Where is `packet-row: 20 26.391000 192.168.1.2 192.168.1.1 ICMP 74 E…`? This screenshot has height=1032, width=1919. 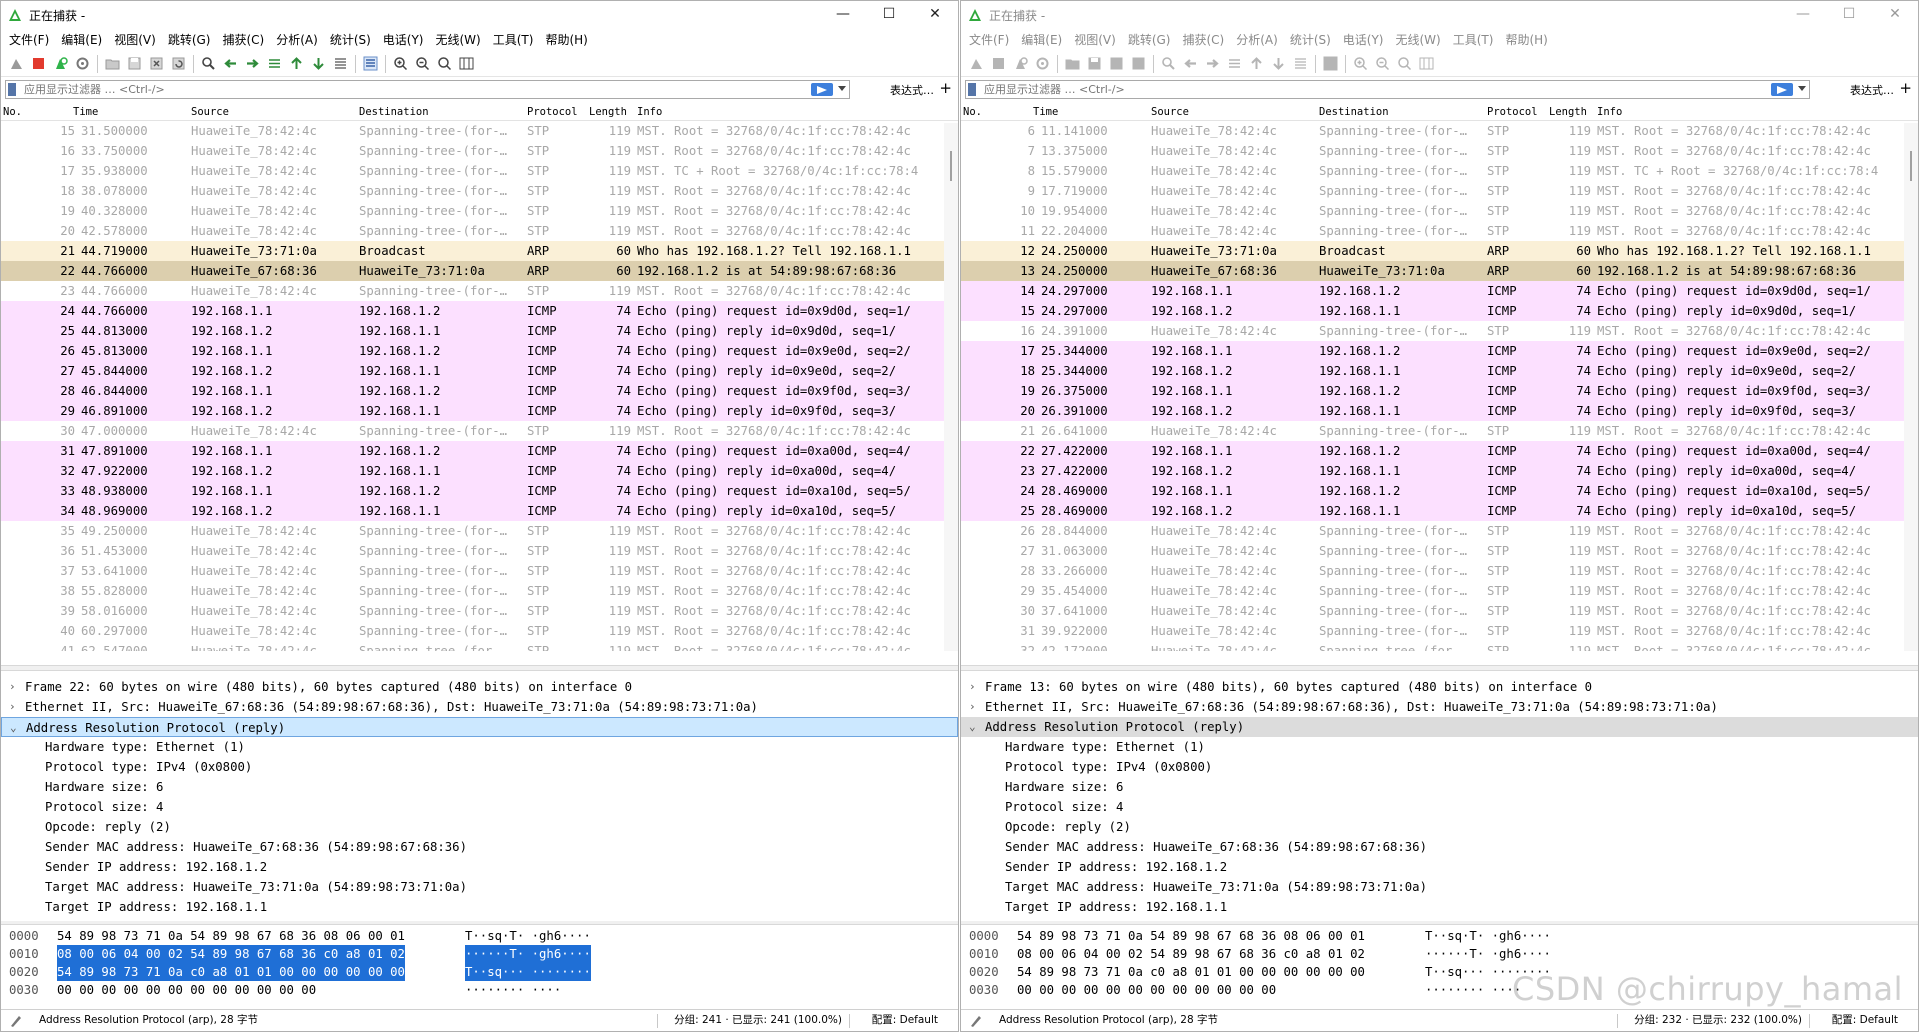
packet-row: 20 26.391000 192.168.1.2 192.168.1.1 ICMP 74 E… is located at coordinates (1439, 411).